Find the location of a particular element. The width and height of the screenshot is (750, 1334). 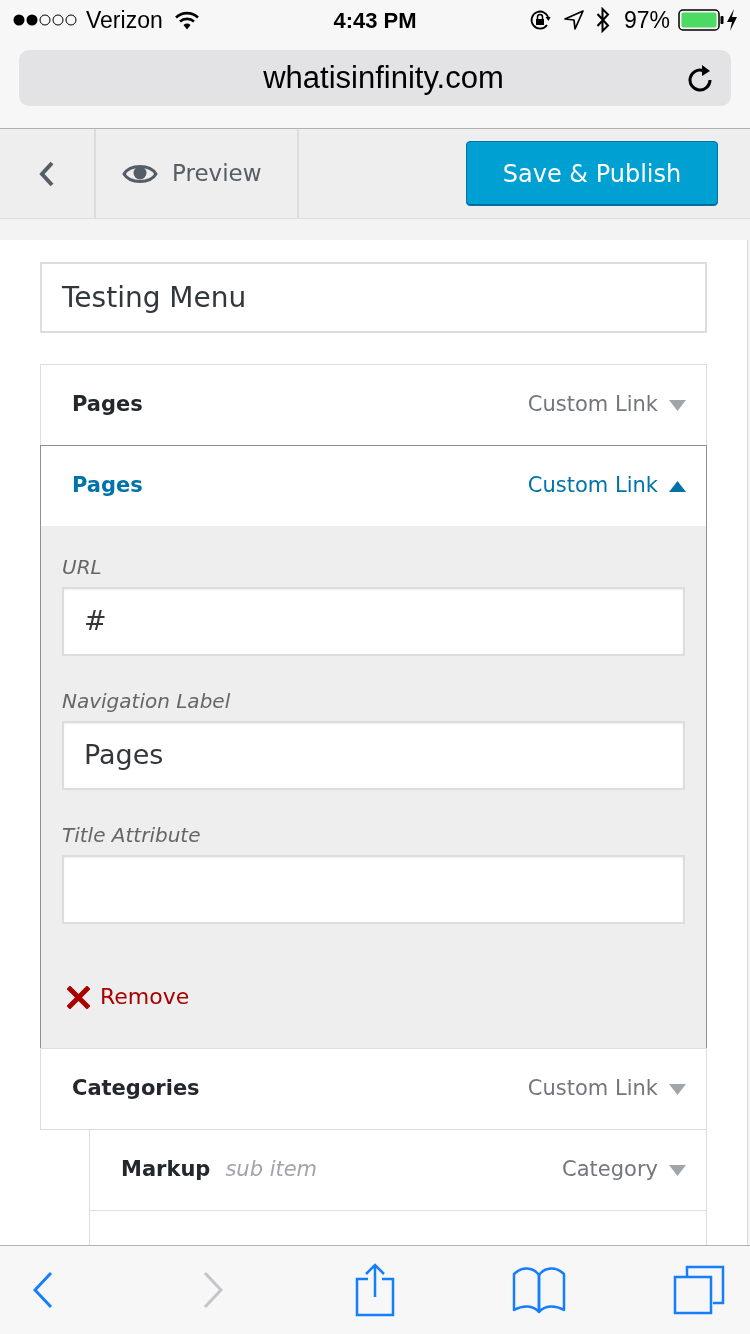

share-icon is located at coordinates (375, 1290).